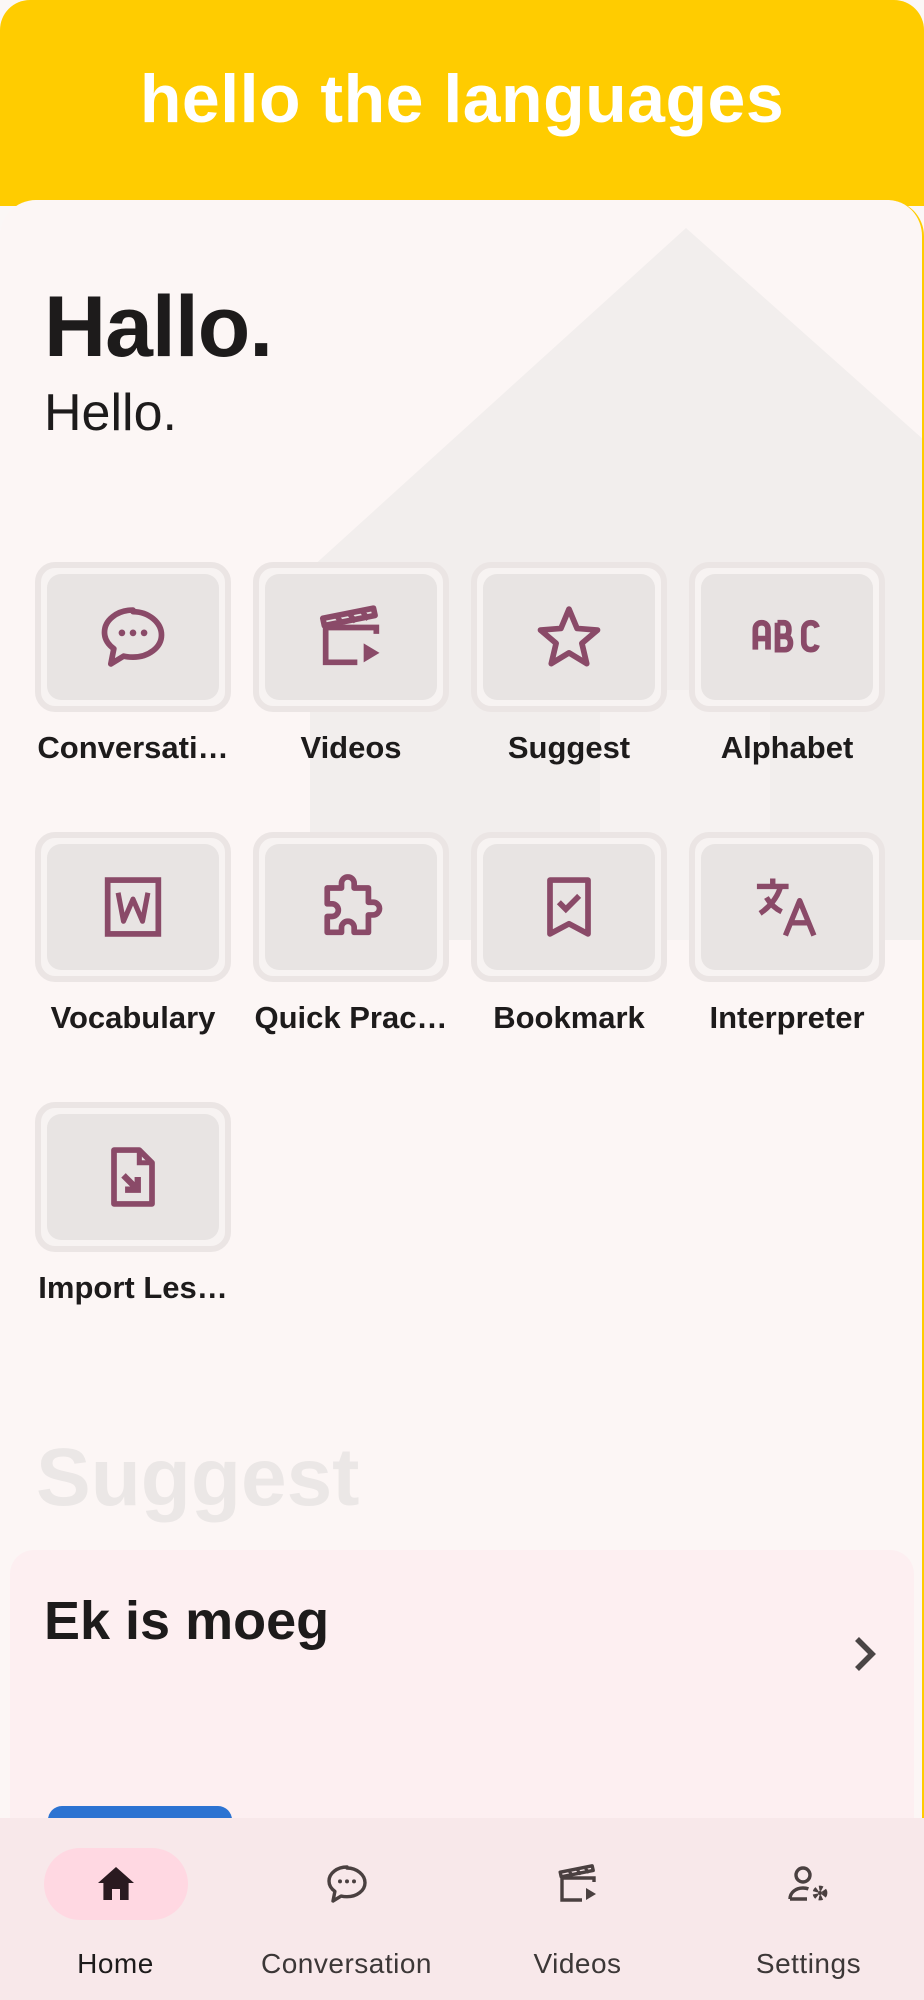  What do you see at coordinates (351, 747) in the screenshot?
I see `tile-label: Videos` at bounding box center [351, 747].